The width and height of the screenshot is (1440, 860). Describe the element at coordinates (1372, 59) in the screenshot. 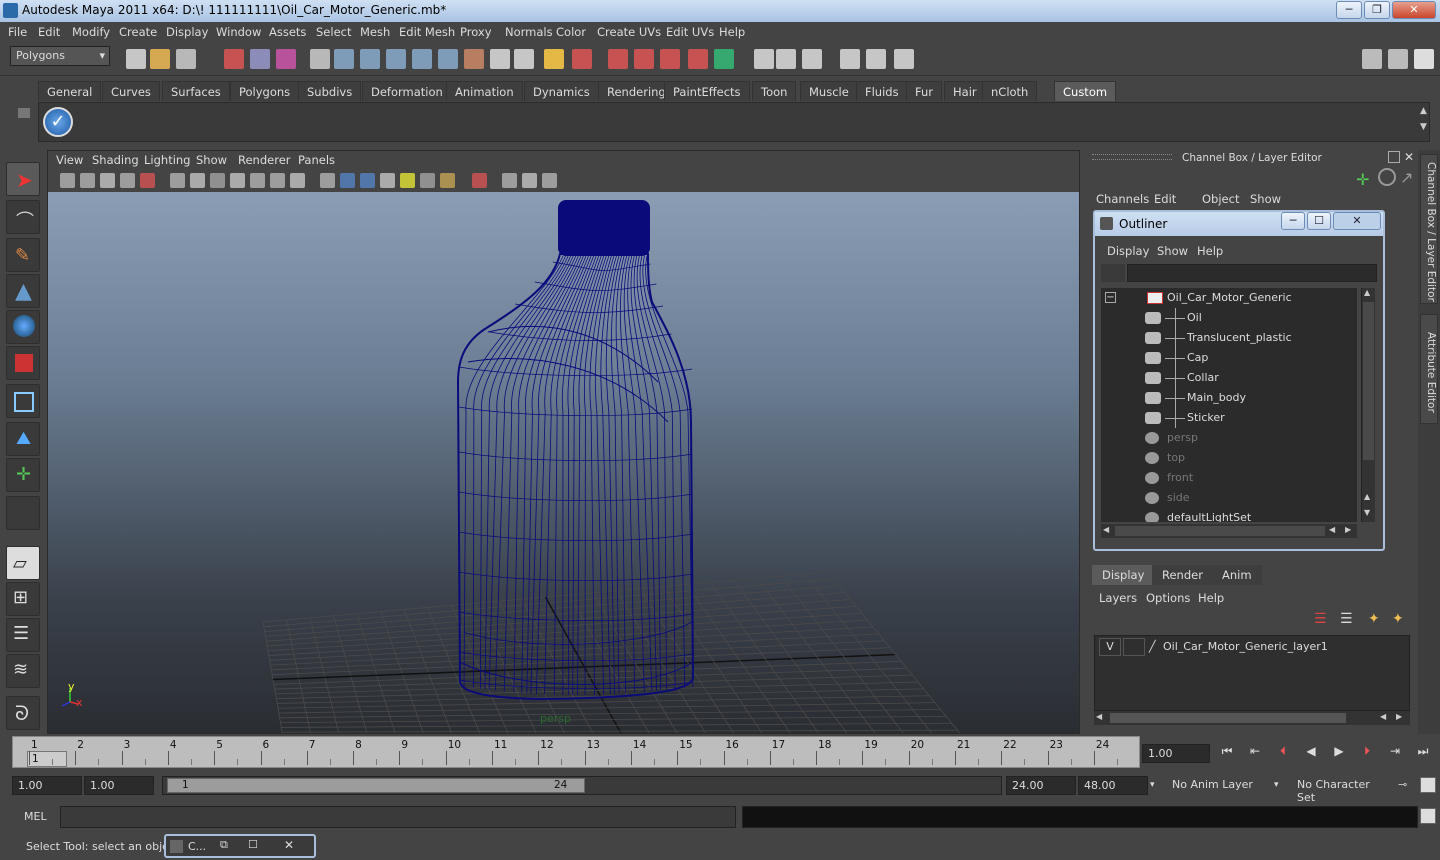

I see `toggle-sidebar-icon` at that location.